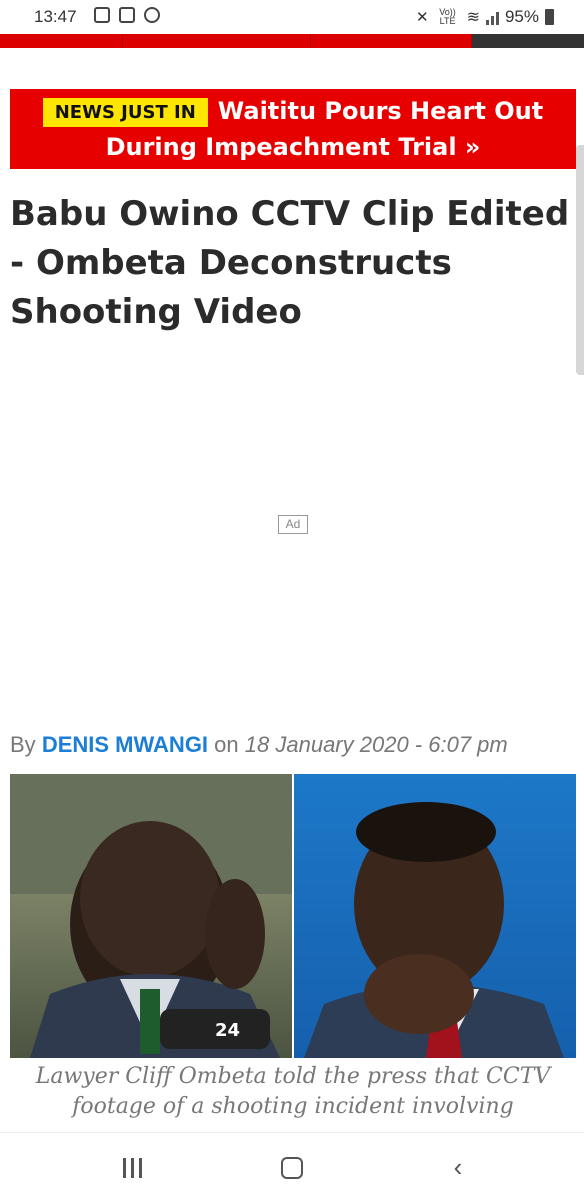  Describe the element at coordinates (125, 744) in the screenshot. I see `author-link: DENIS MWANGI` at that location.